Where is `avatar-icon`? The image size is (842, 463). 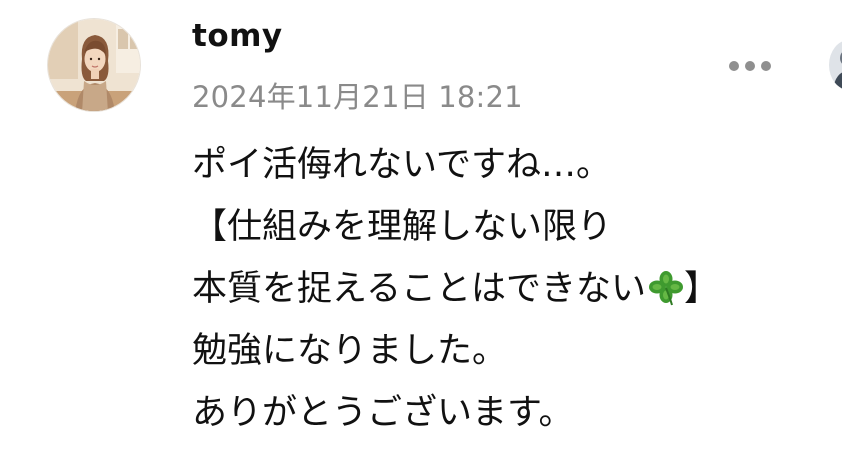 avatar-icon is located at coordinates (835, 65).